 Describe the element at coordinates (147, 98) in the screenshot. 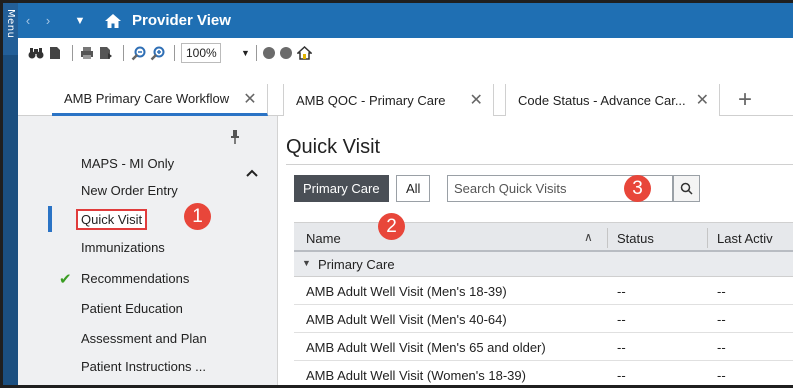

I see `tab-label: AMB Primary Care Workflow` at that location.